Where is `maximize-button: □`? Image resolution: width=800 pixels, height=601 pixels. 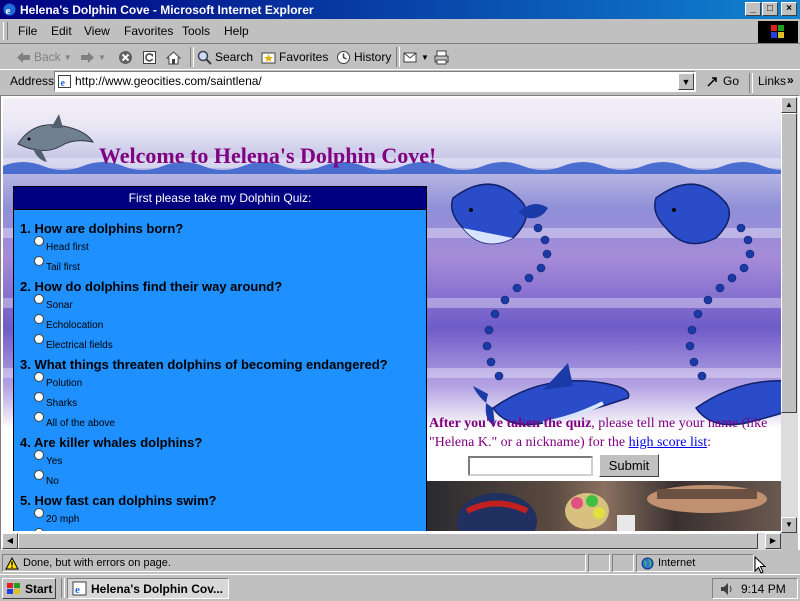
maximize-button: □ is located at coordinates (770, 9).